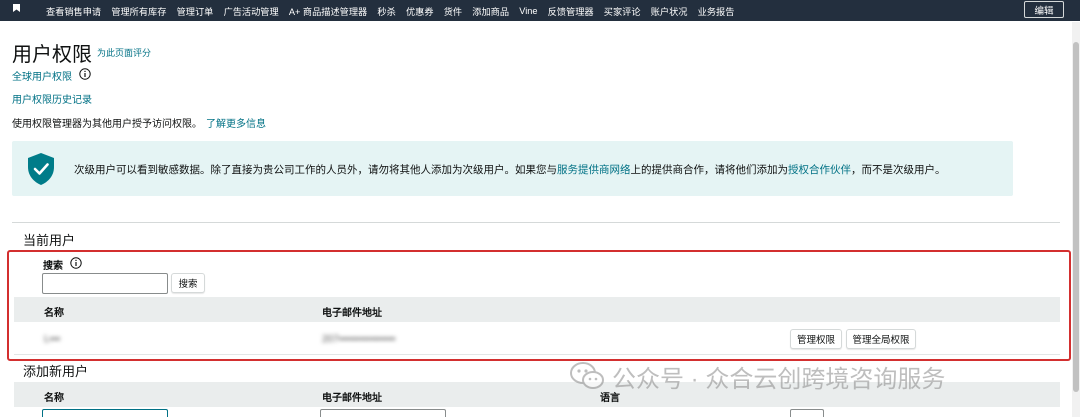  What do you see at coordinates (528, 11) in the screenshot?
I see `nav-item-vine: Vine` at bounding box center [528, 11].